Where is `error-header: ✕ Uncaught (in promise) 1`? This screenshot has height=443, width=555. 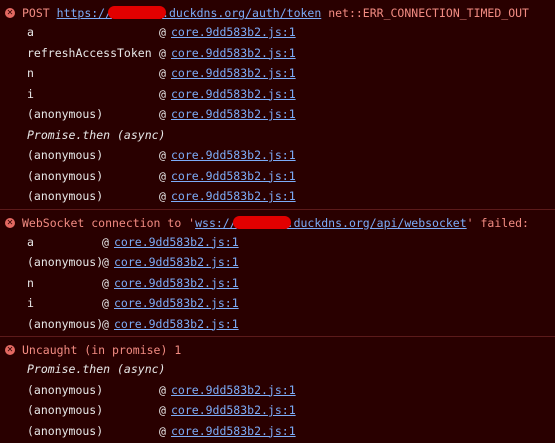
error-header: ✕ Uncaught (in promise) 1 is located at coordinates (277, 350).